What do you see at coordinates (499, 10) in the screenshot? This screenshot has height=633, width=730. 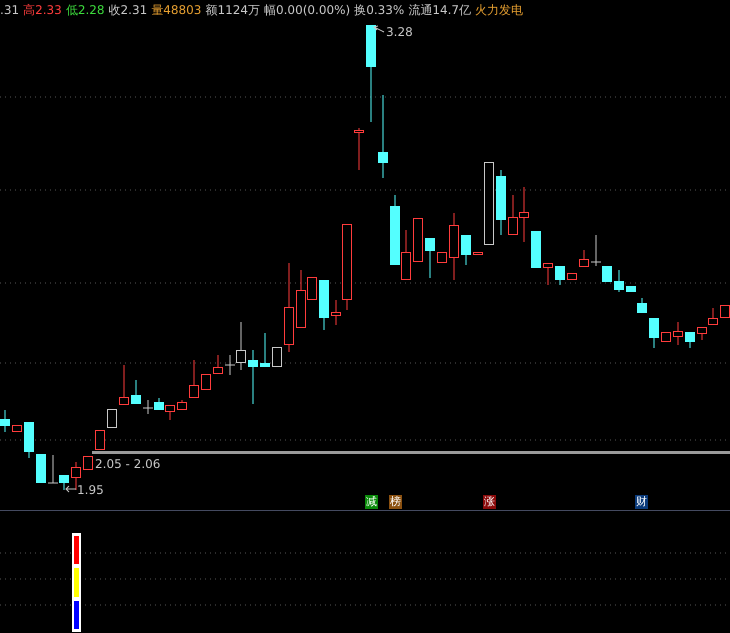 I see `quote-field: 火力发电` at bounding box center [499, 10].